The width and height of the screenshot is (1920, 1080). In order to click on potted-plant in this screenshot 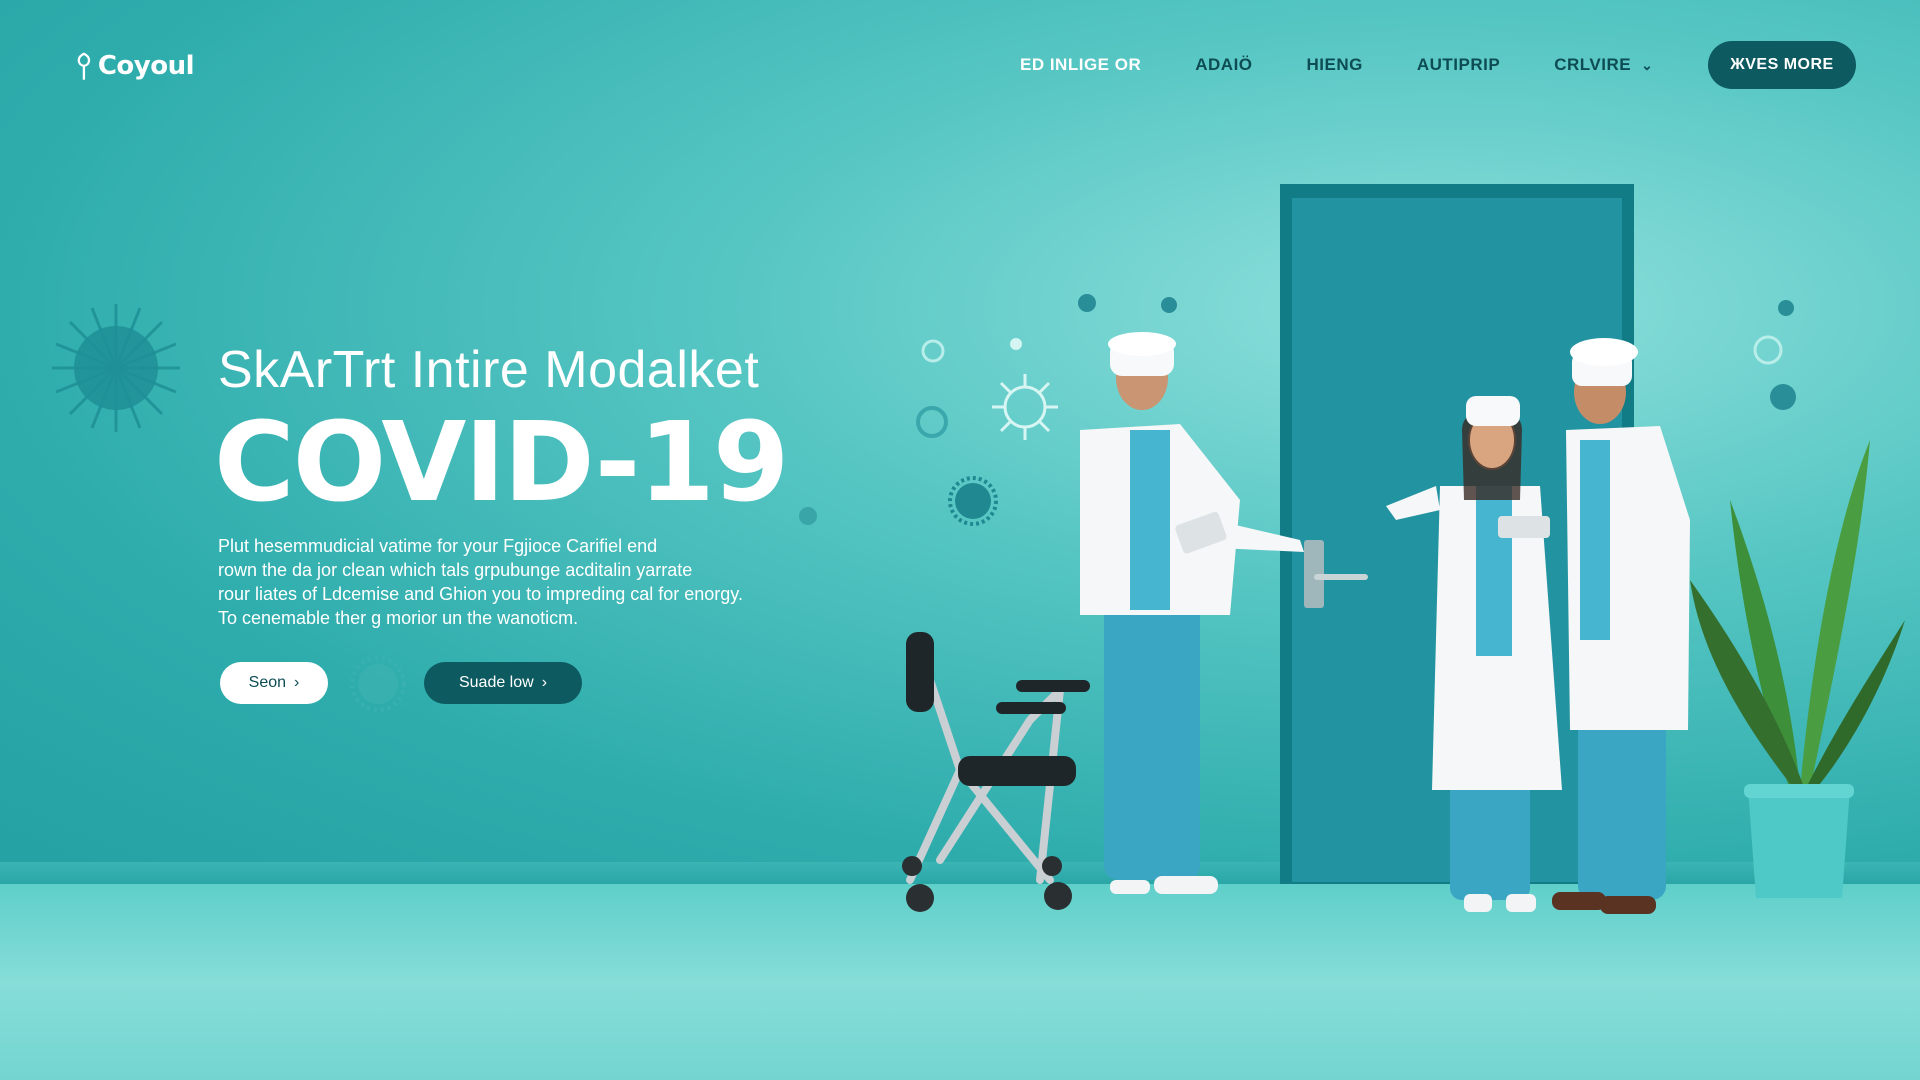, I will do `click(1797, 669)`.